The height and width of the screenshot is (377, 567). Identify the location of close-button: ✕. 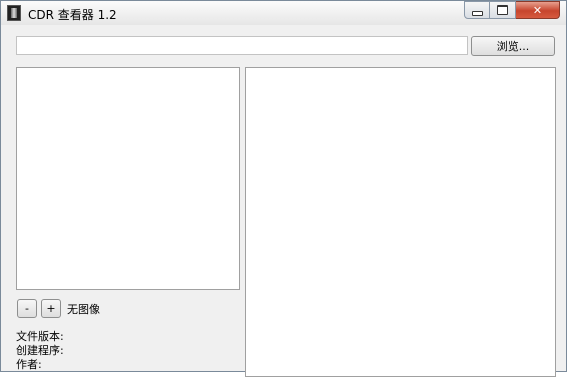
(538, 10).